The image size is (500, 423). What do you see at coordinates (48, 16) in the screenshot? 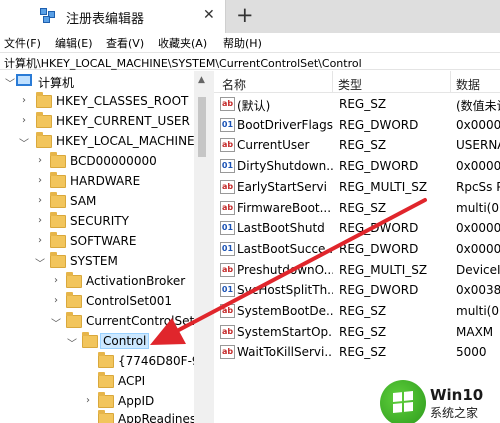
I see `registry-editor-icon` at bounding box center [48, 16].